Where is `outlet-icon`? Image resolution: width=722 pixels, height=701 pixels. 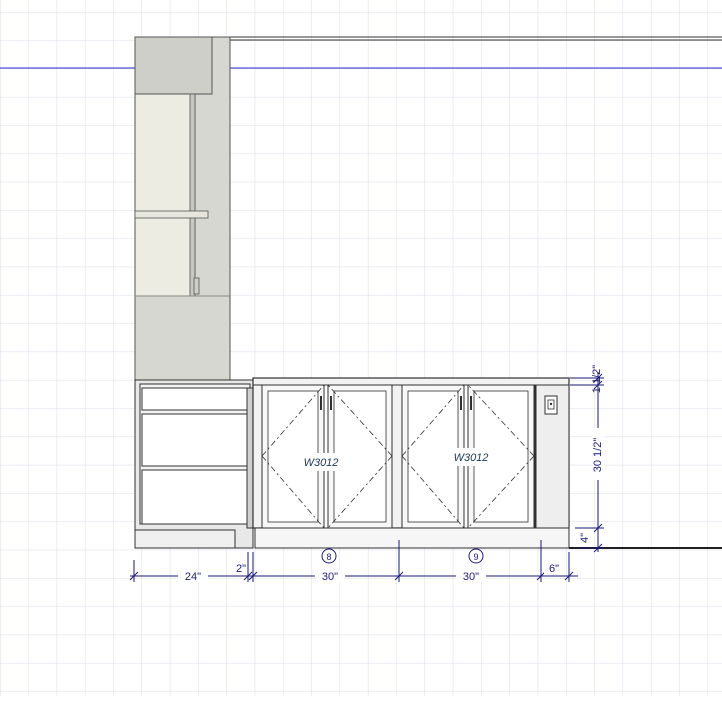 outlet-icon is located at coordinates (551, 405).